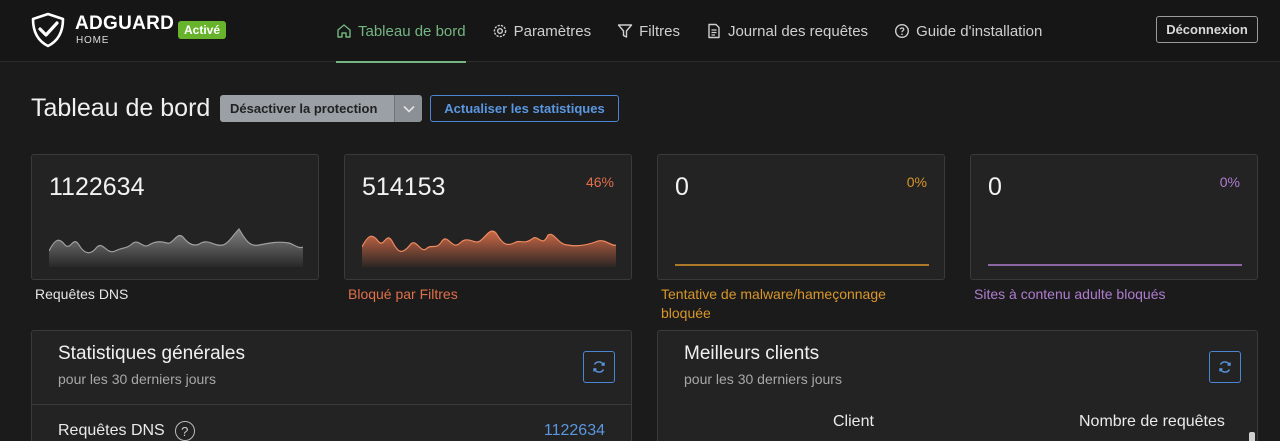  Describe the element at coordinates (659, 31) in the screenshot. I see `nav-filters-label: Filtres` at that location.